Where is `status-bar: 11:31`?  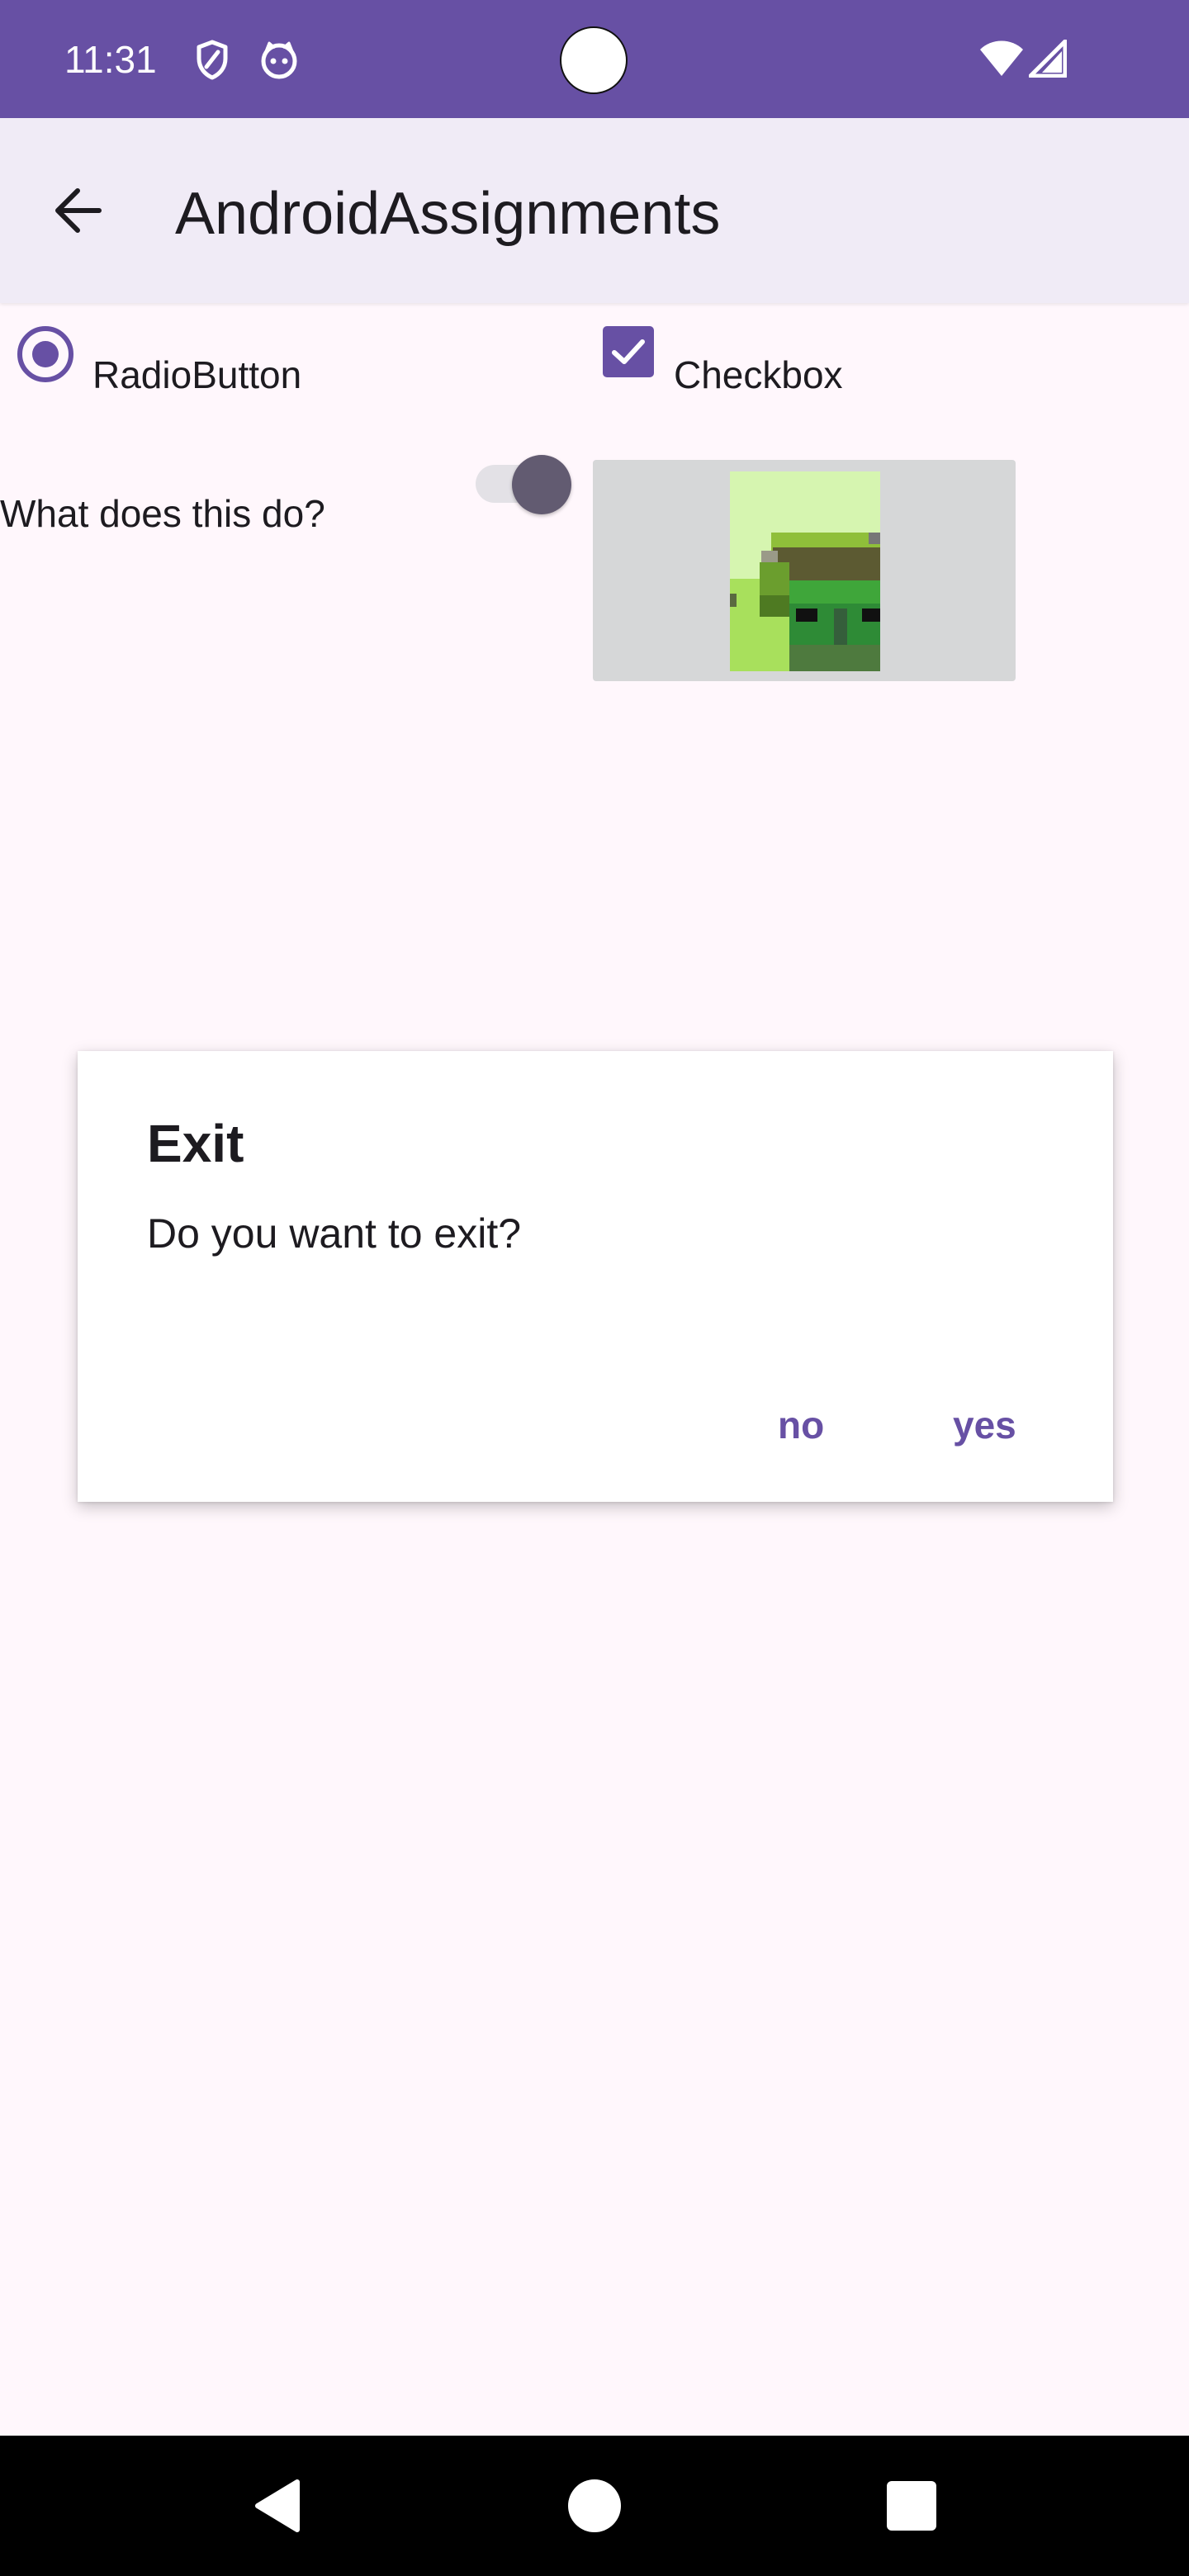
status-bar: 11:31 is located at coordinates (594, 59).